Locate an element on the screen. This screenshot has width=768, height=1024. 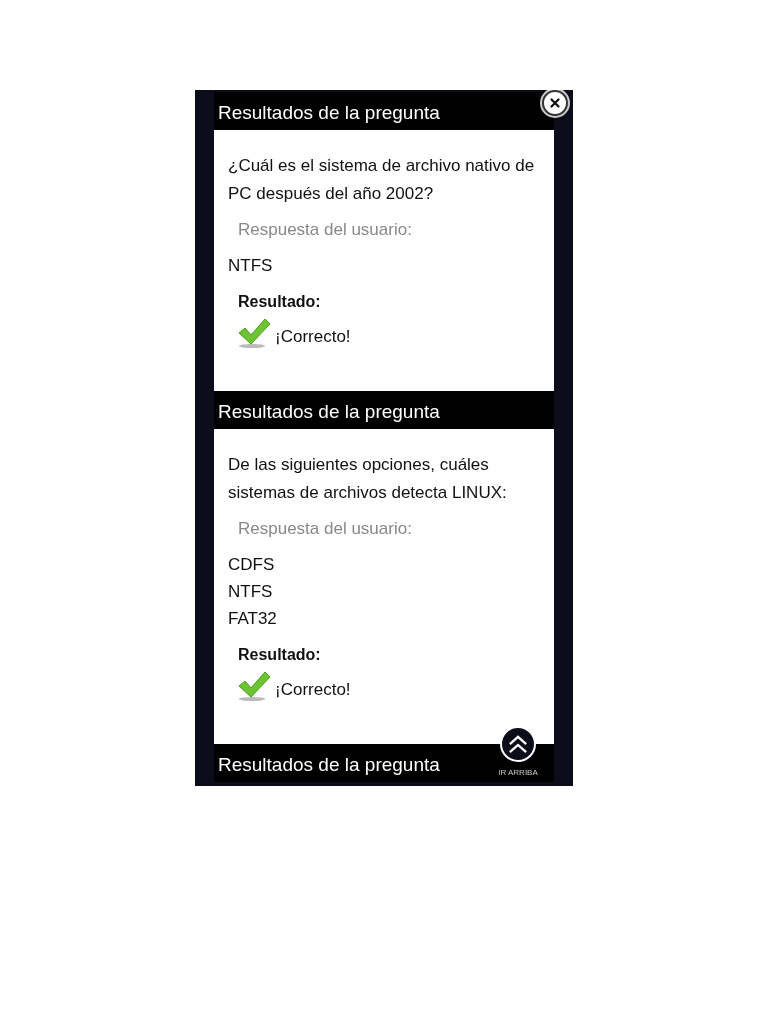
question-text: De las siguientes opciones, cuáles sistemas de archivos detecta LINUX: is located at coordinates (368, 479).